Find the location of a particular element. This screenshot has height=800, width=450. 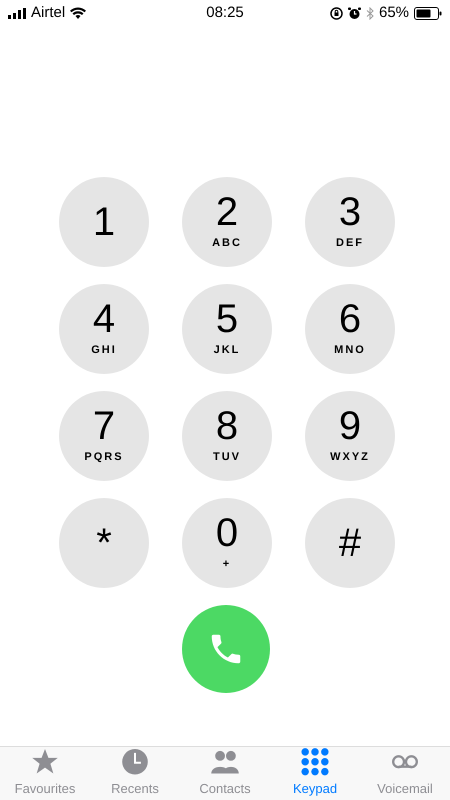

keypad-icon is located at coordinates (315, 761).